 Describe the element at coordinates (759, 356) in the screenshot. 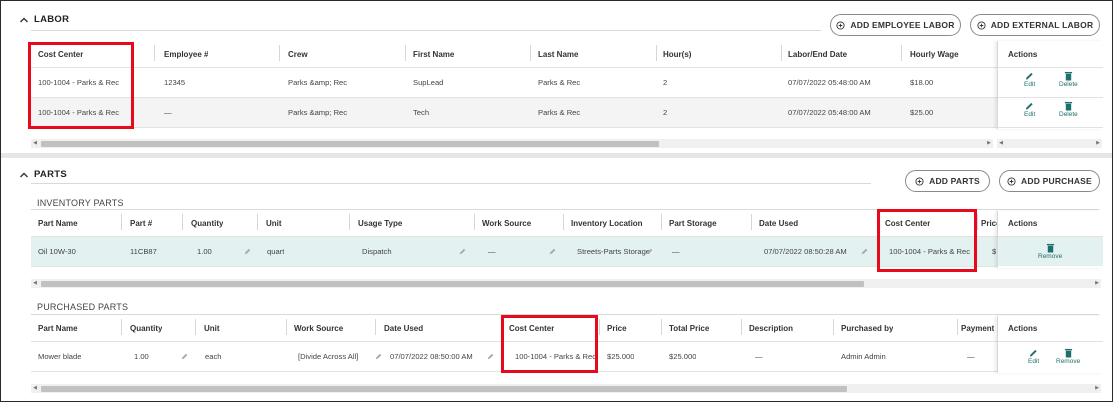

I see `cell-description: —` at that location.